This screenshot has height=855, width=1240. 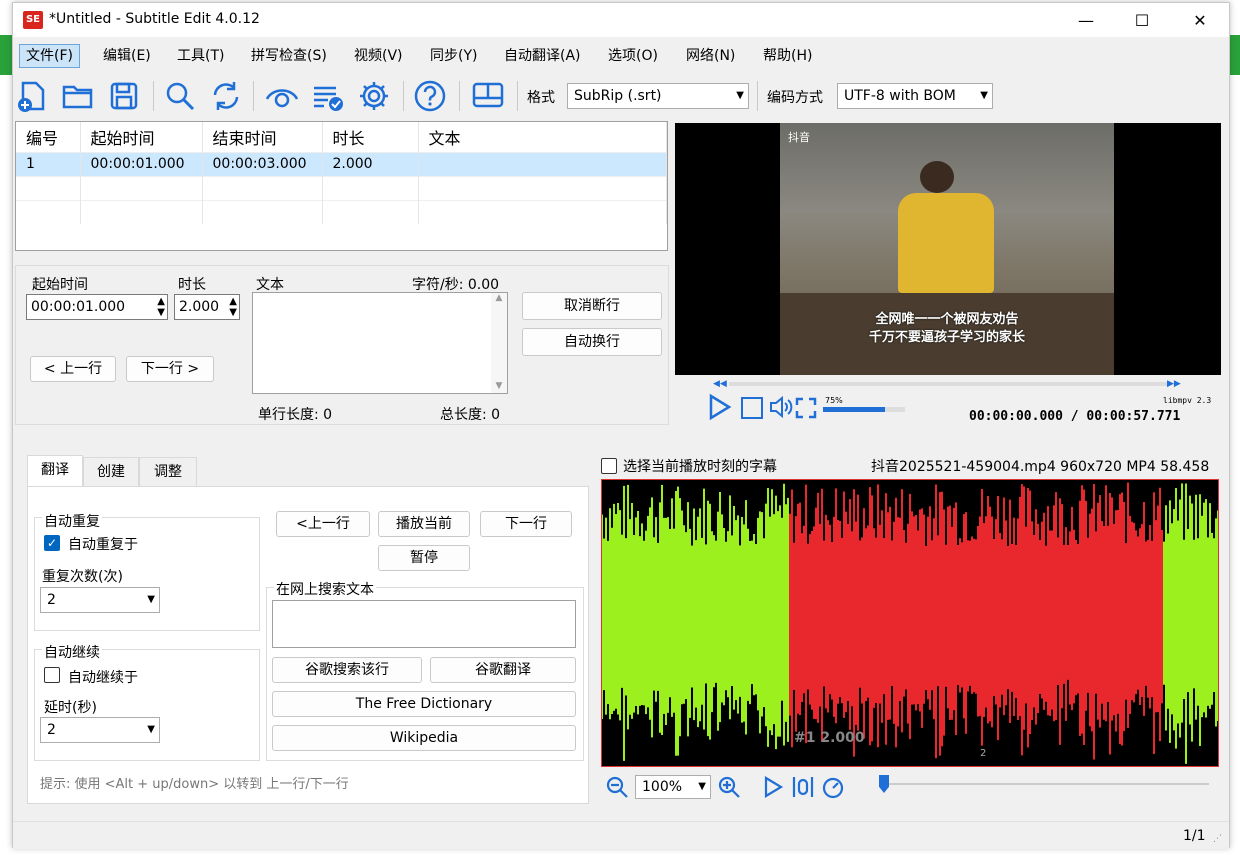 I want to click on layout-icon, so click(x=488, y=96).